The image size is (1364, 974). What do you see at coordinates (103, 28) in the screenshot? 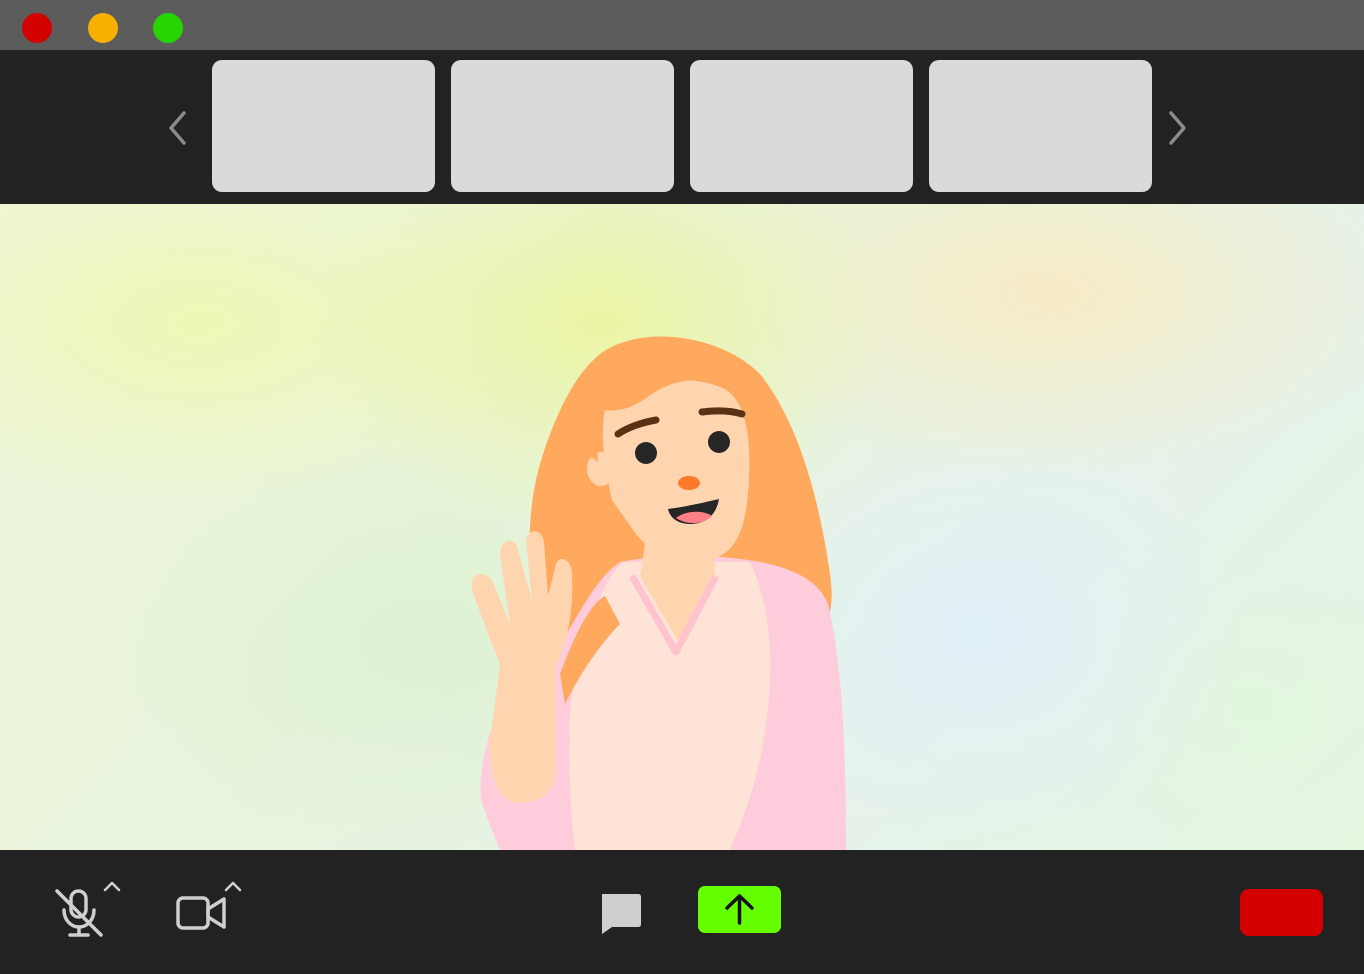
I see `minimize-window-button` at bounding box center [103, 28].